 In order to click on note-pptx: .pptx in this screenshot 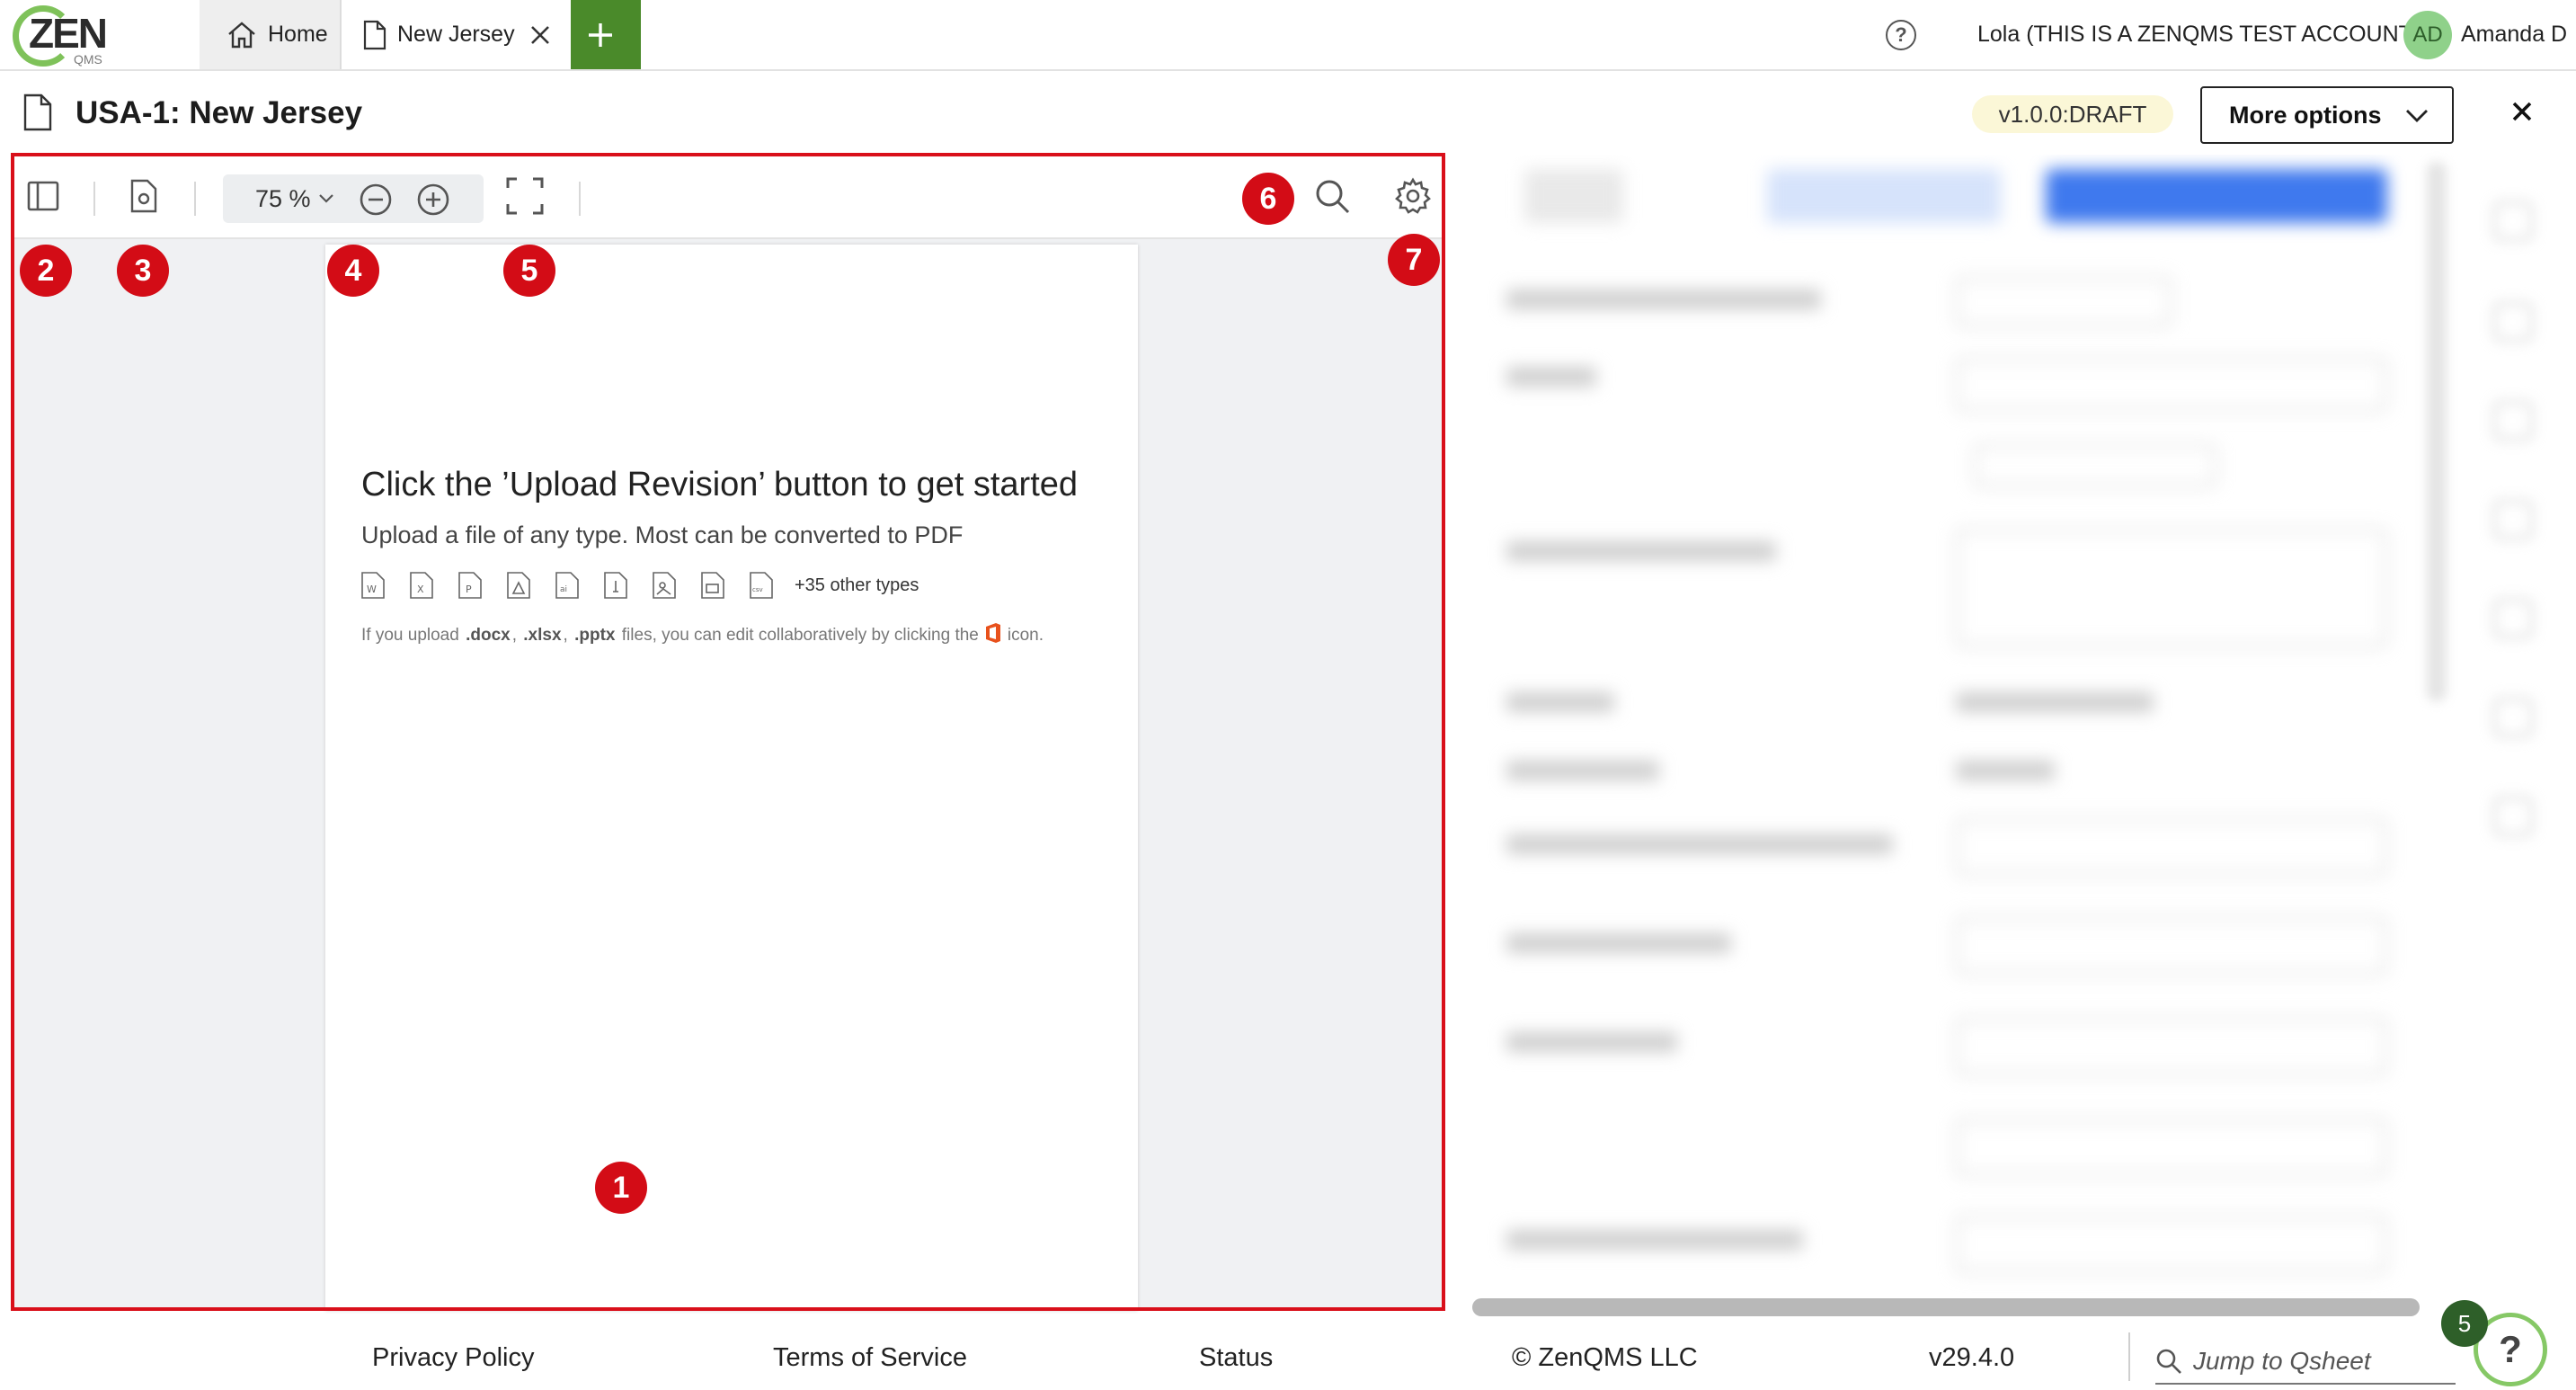, I will do `click(595, 635)`.